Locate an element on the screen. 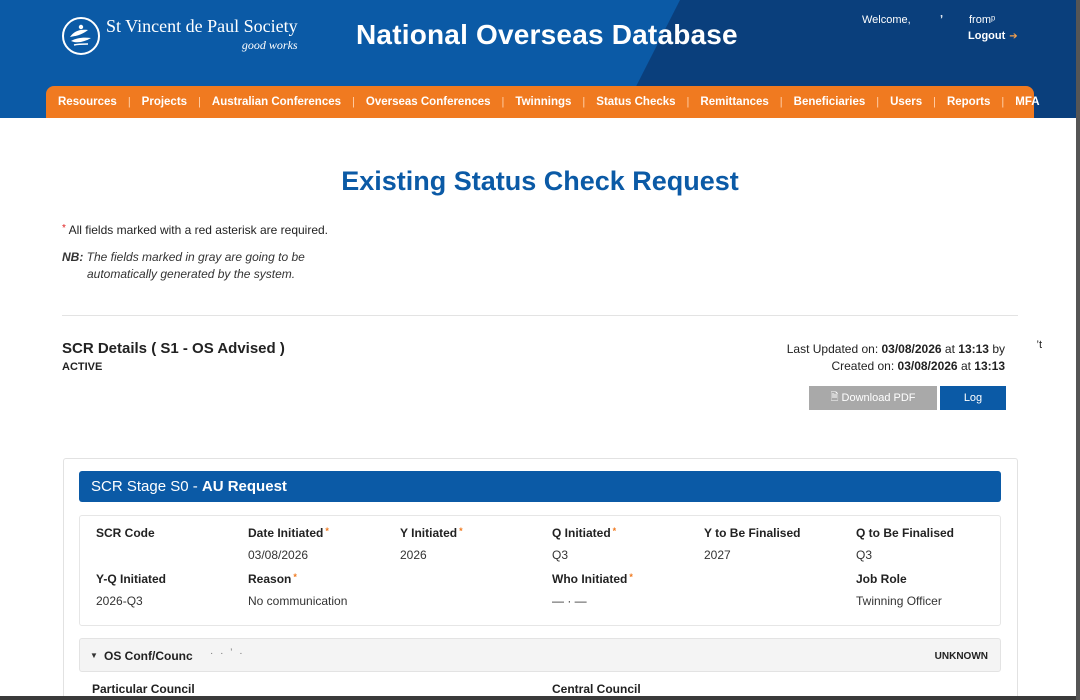 Image resolution: width=1080 pixels, height=700 pixels. nav-item-users: Users is located at coordinates (906, 102).